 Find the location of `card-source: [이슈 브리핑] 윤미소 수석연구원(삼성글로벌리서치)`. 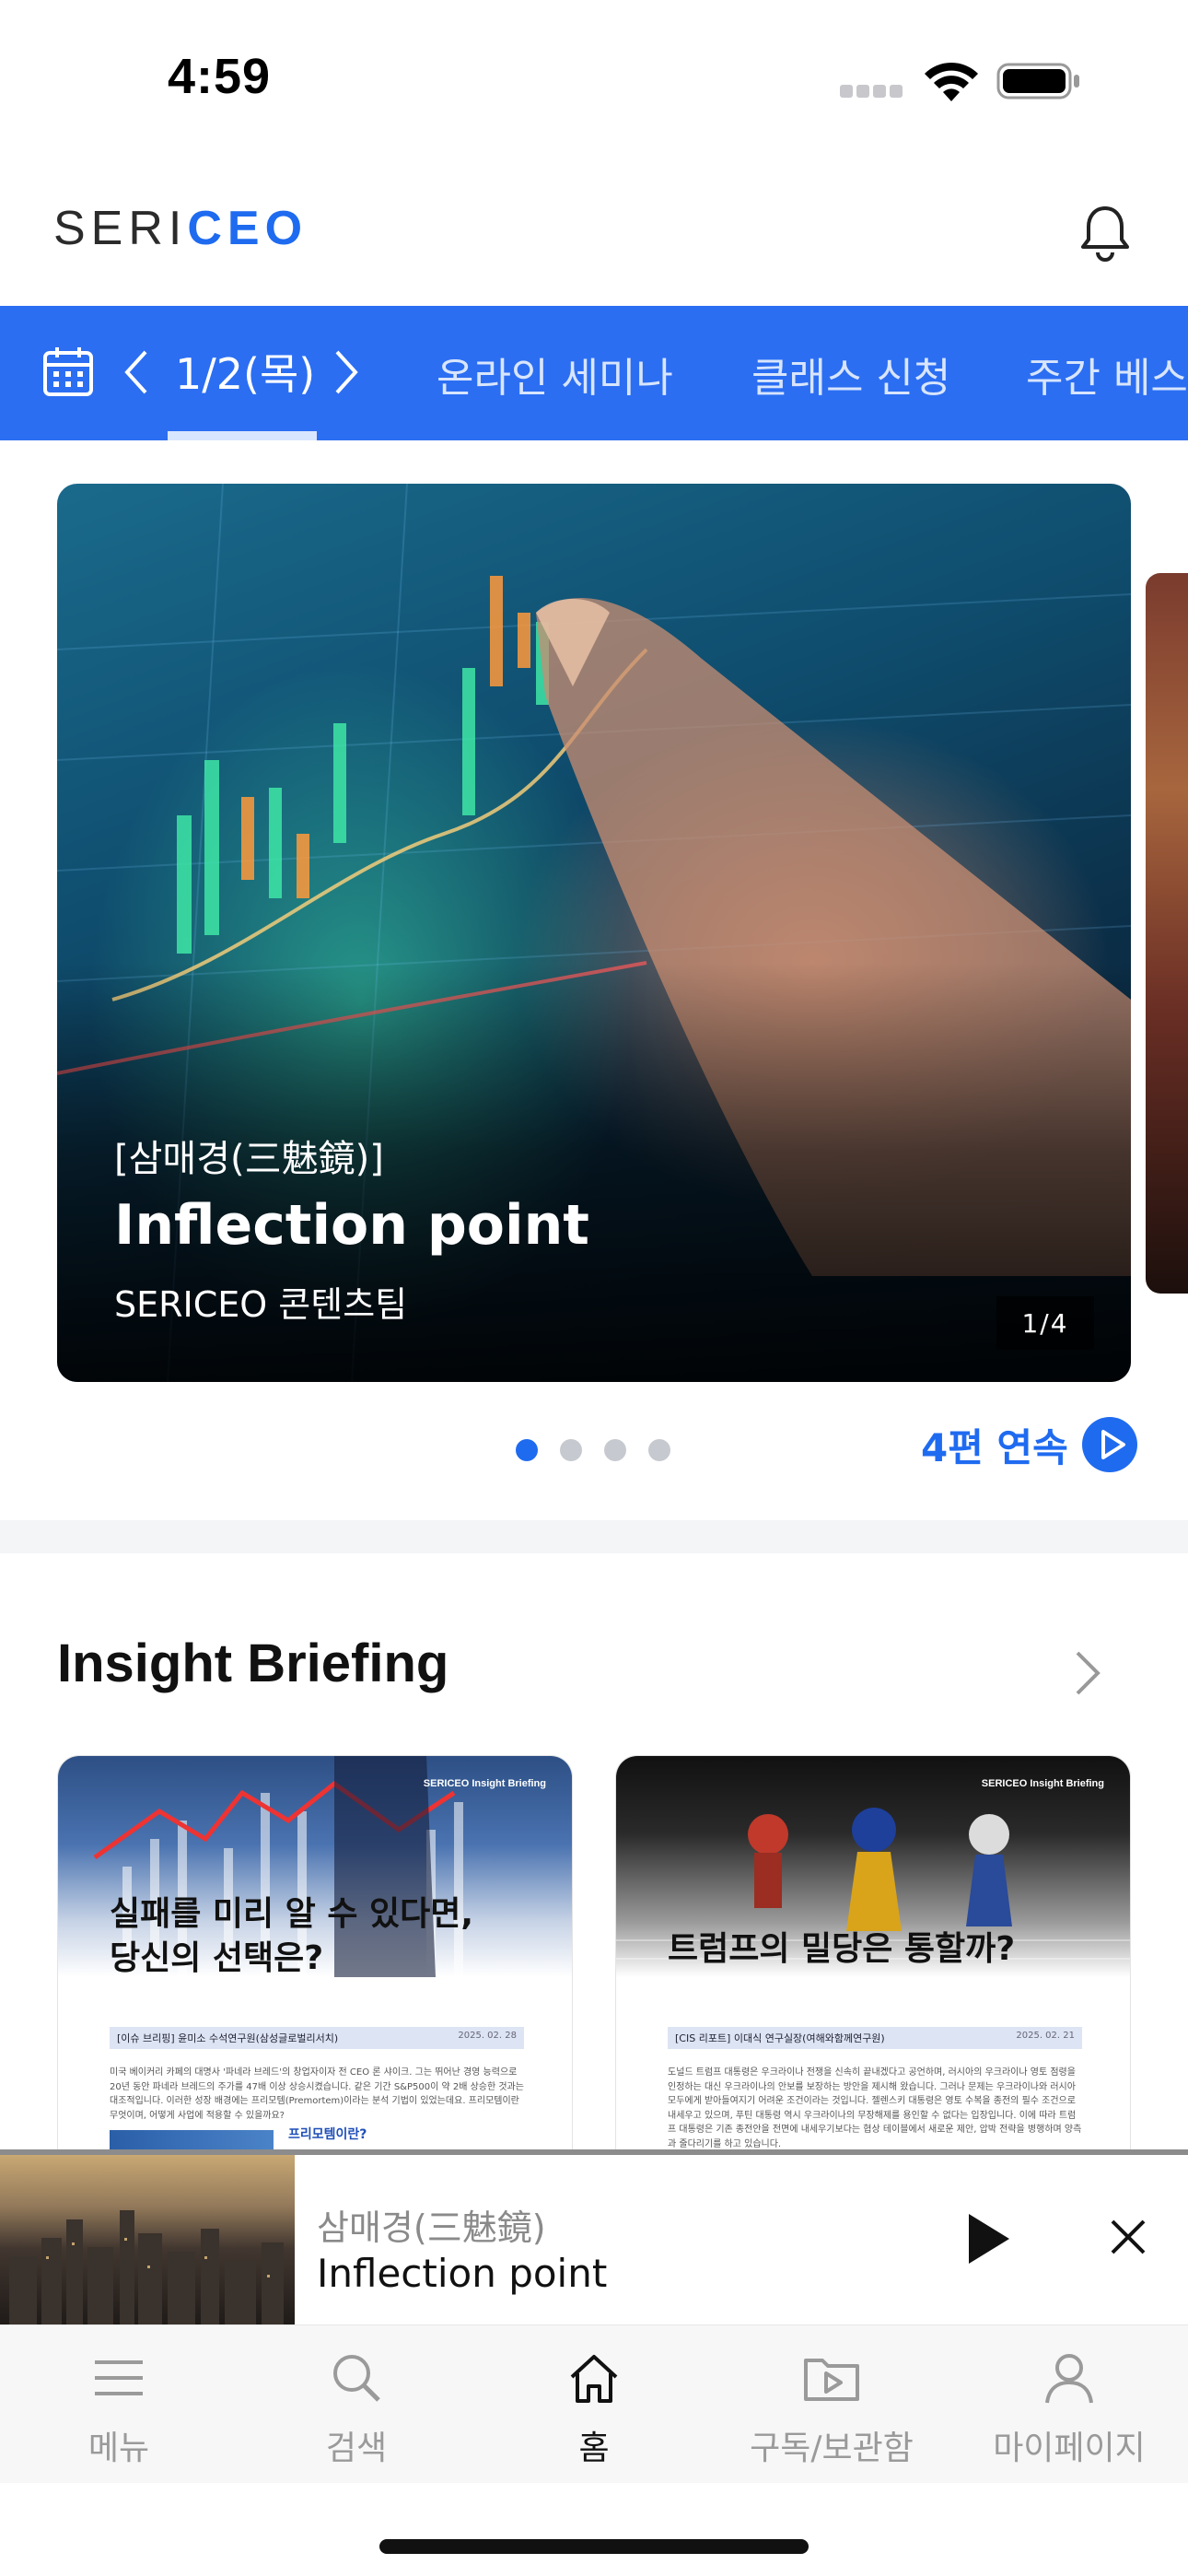

card-source: [이슈 브리핑] 윤미소 수석연구원(삼성글로벌리서치) is located at coordinates (228, 2038).